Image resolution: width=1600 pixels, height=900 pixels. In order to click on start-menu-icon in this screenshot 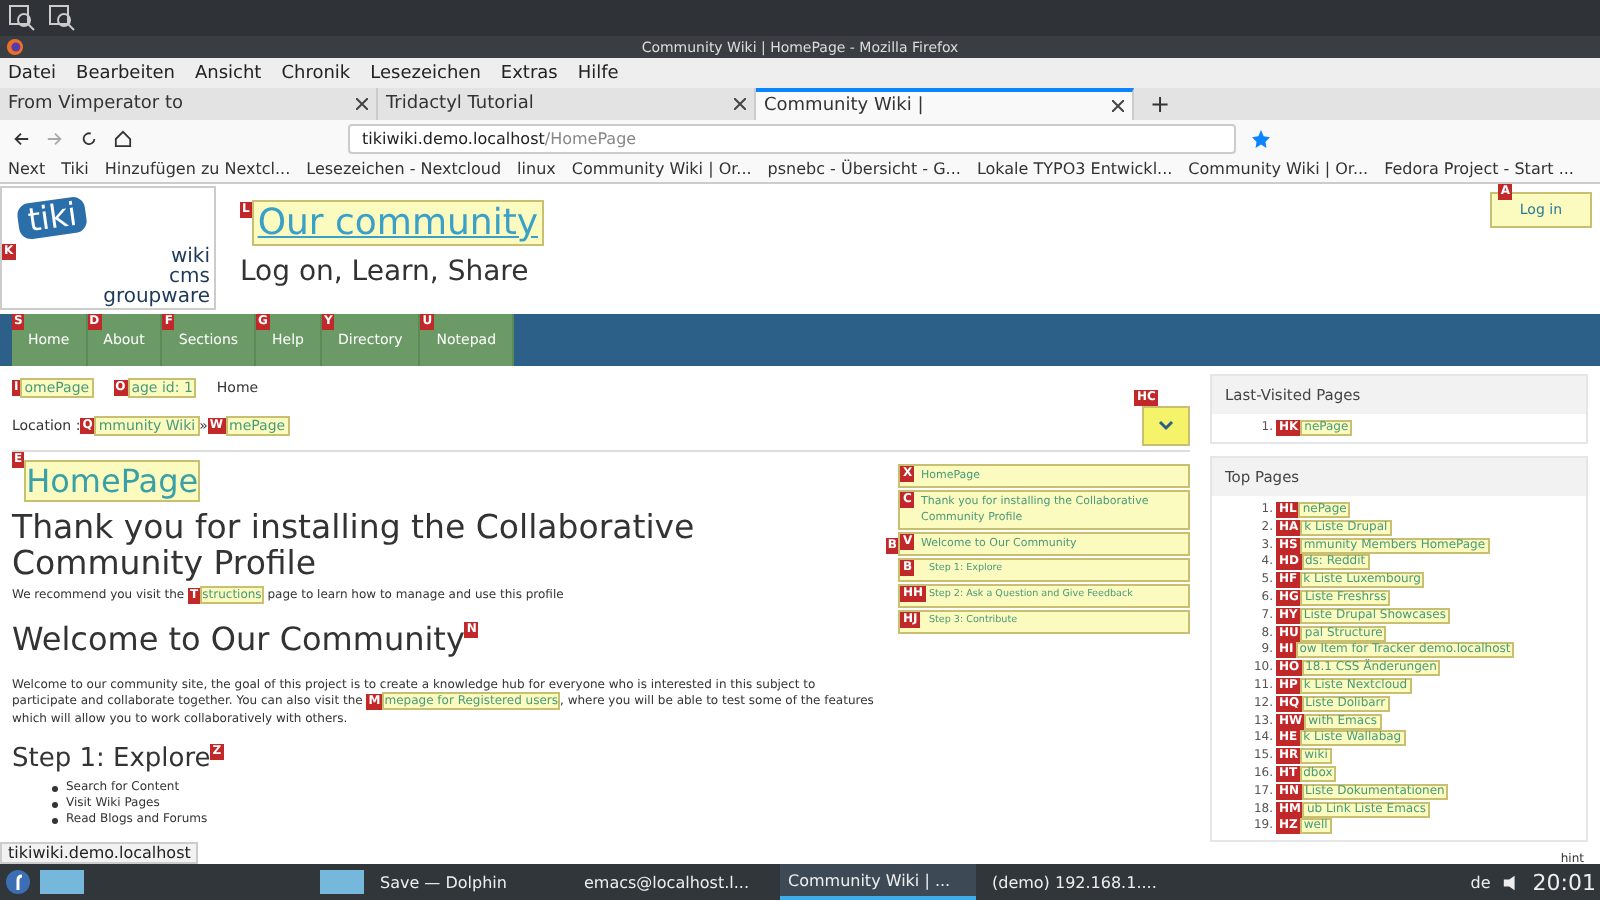, I will do `click(18, 882)`.